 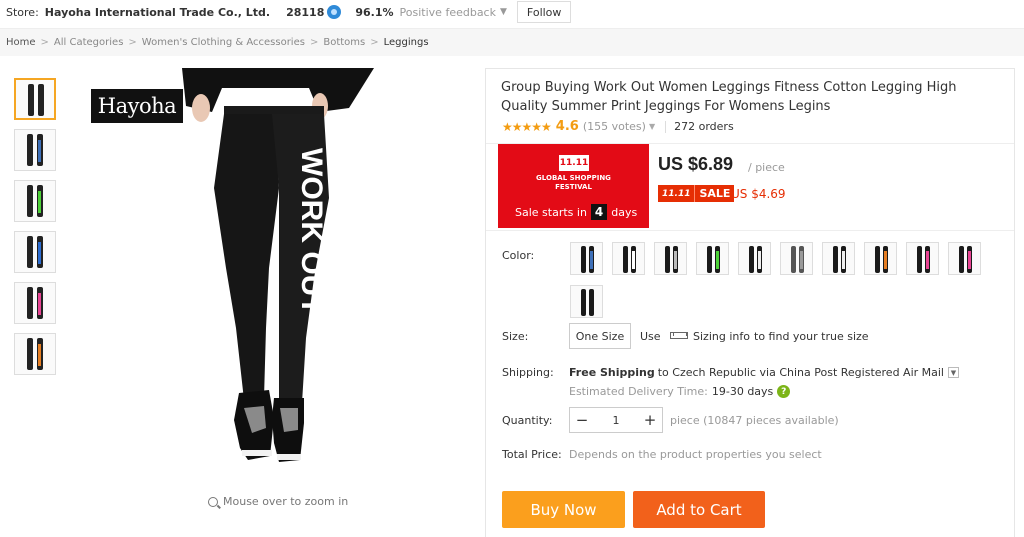 I want to click on size-tail-text: to find your true size, so click(x=811, y=336).